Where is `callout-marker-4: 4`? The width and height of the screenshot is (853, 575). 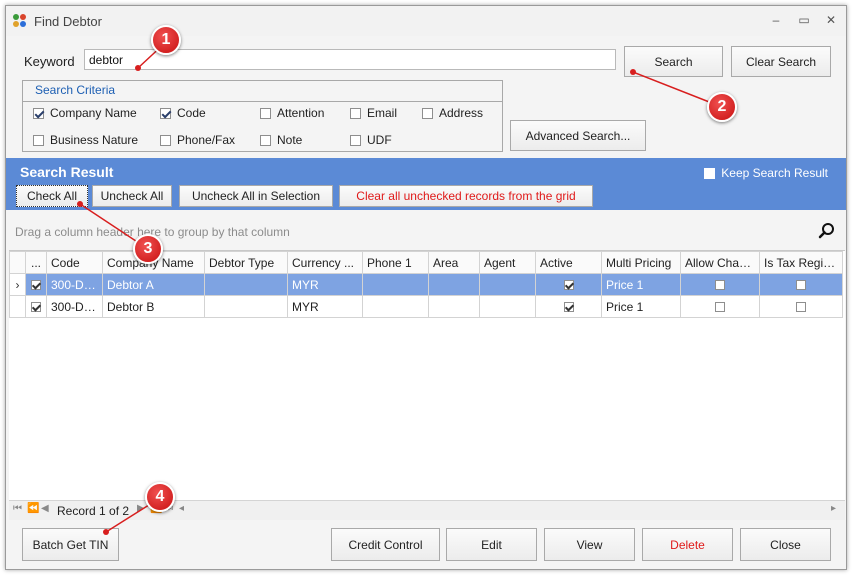
callout-marker-4: 4 is located at coordinates (160, 497).